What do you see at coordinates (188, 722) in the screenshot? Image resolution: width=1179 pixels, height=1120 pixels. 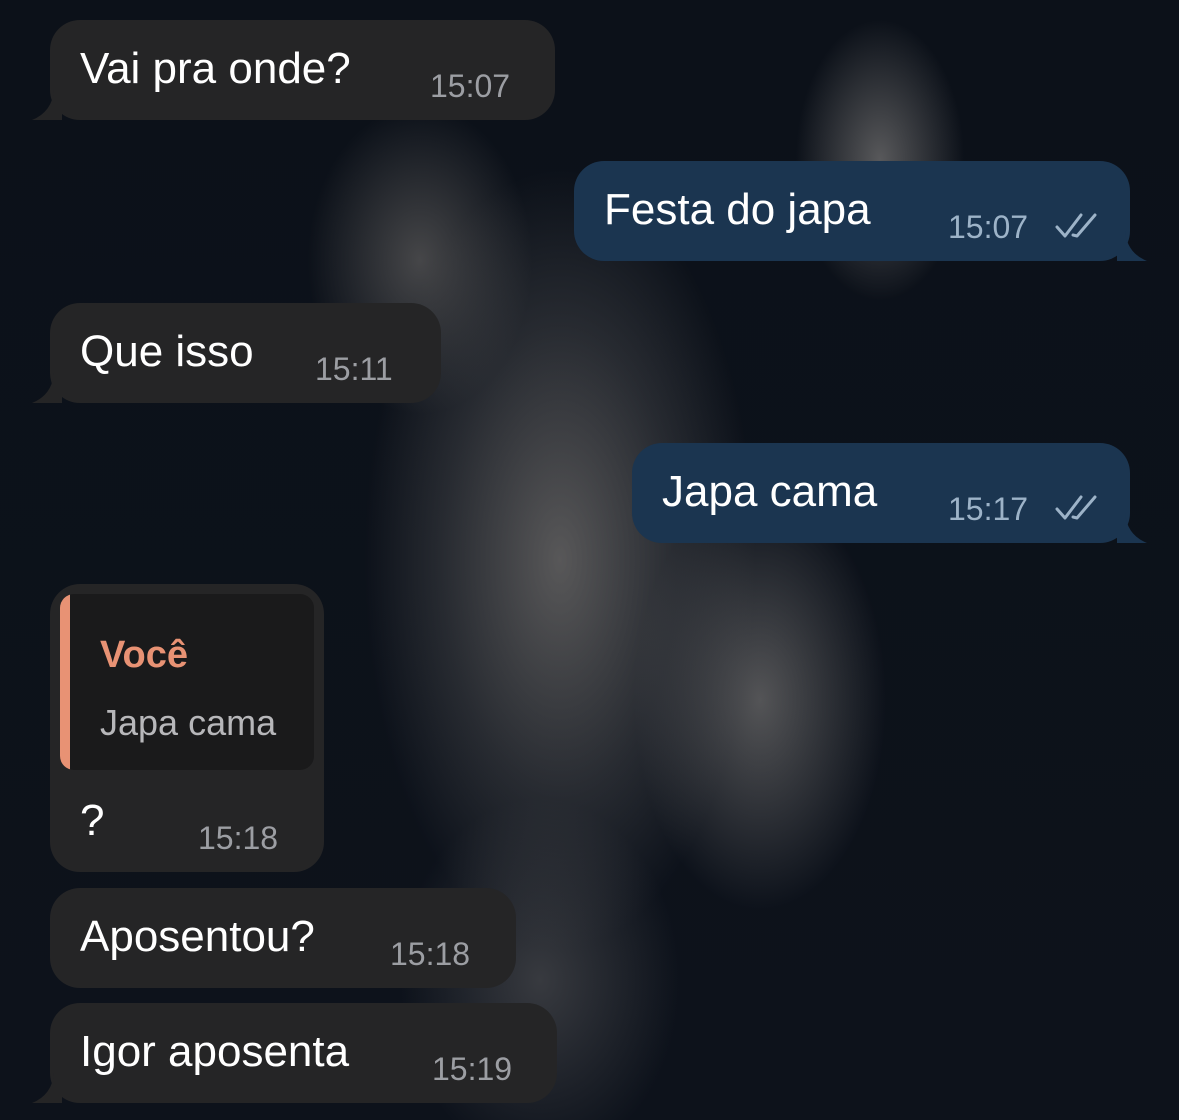 I see `reply-text: Japa cama` at bounding box center [188, 722].